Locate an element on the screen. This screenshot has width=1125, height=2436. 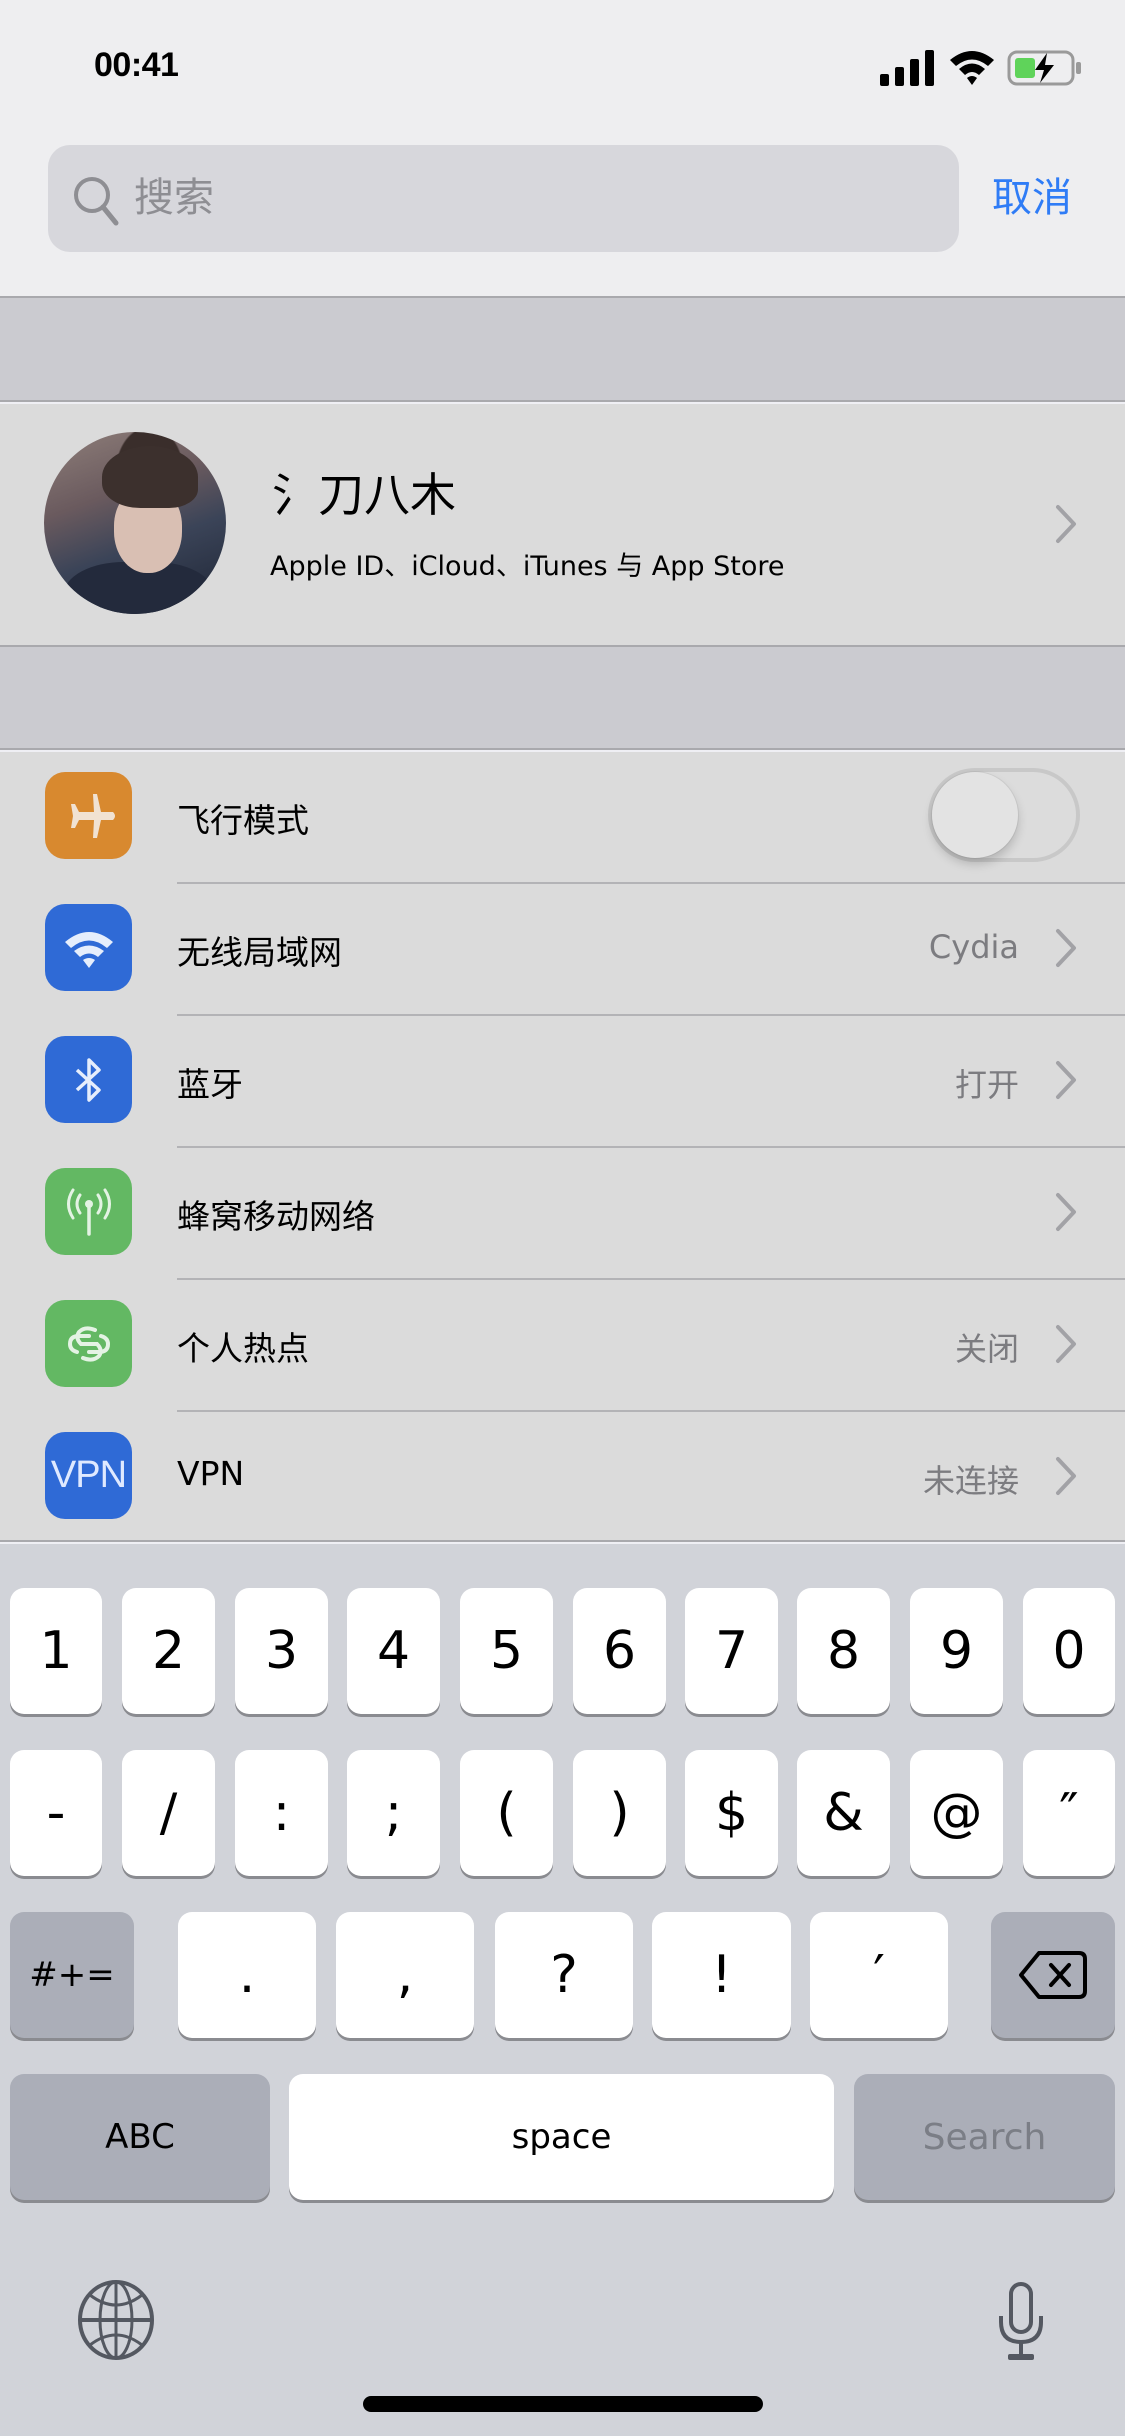
search-input is located at coordinates (534, 198).